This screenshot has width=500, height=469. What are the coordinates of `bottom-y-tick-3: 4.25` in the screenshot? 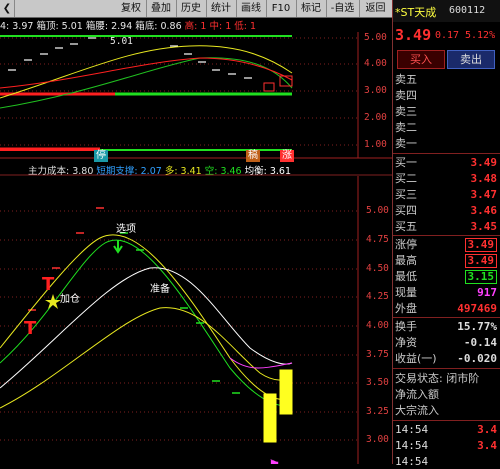 It's located at (377, 296).